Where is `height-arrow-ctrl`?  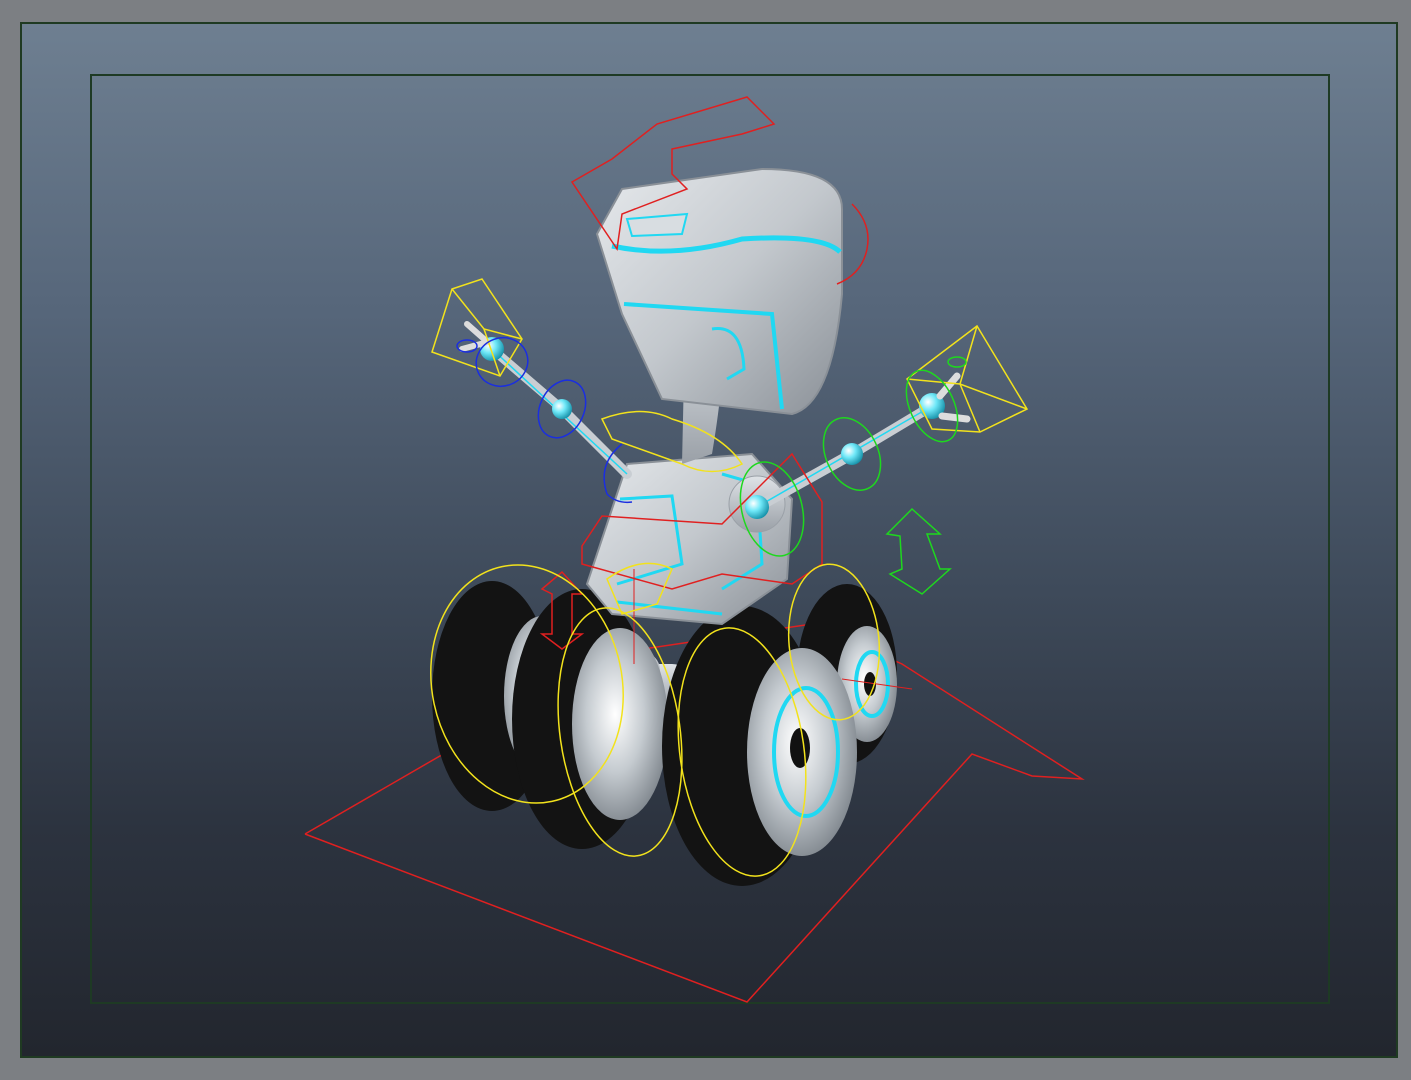
height-arrow-ctrl is located at coordinates (918, 551).